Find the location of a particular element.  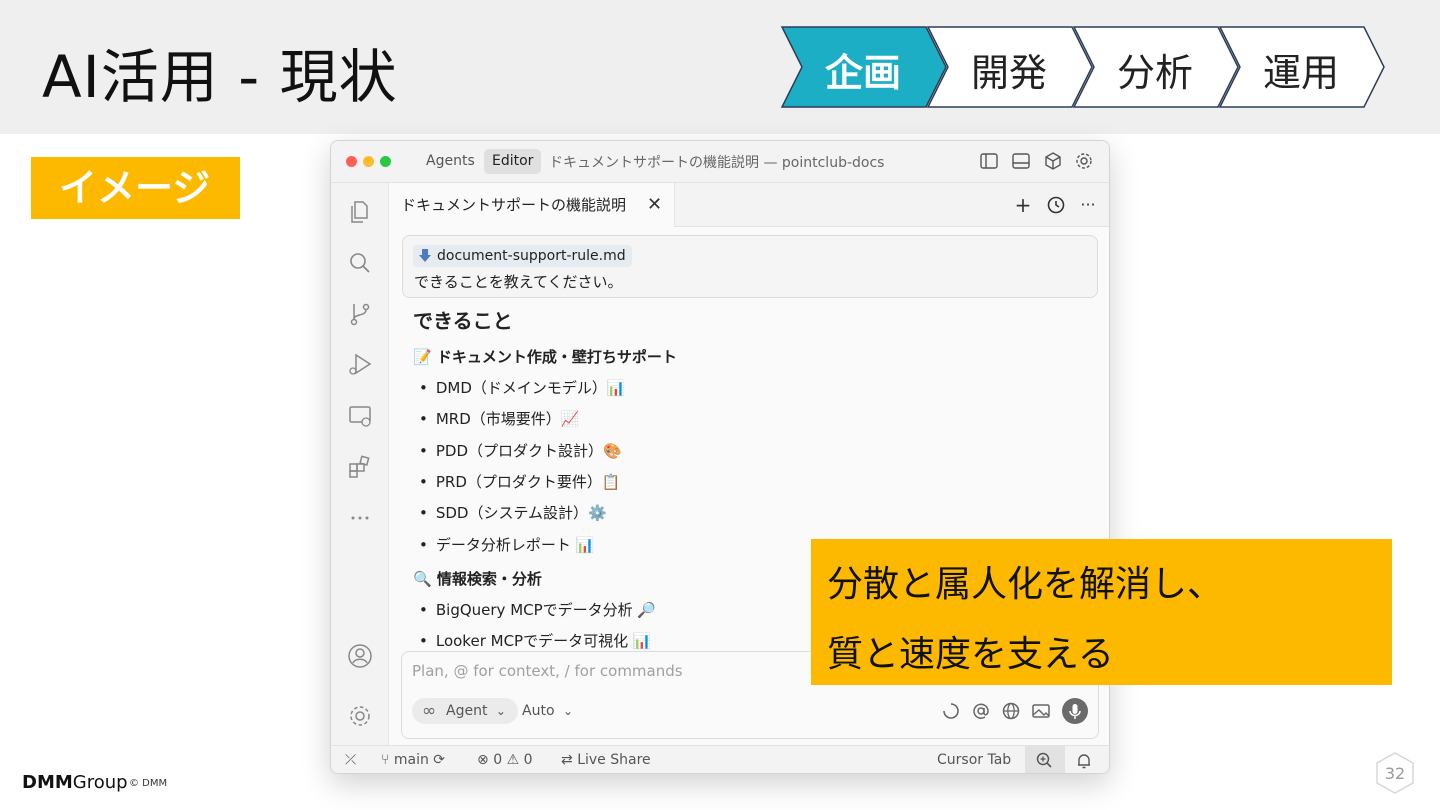

list-item: BigQuery MCPでデータ分析 🔎 is located at coordinates (537, 609).